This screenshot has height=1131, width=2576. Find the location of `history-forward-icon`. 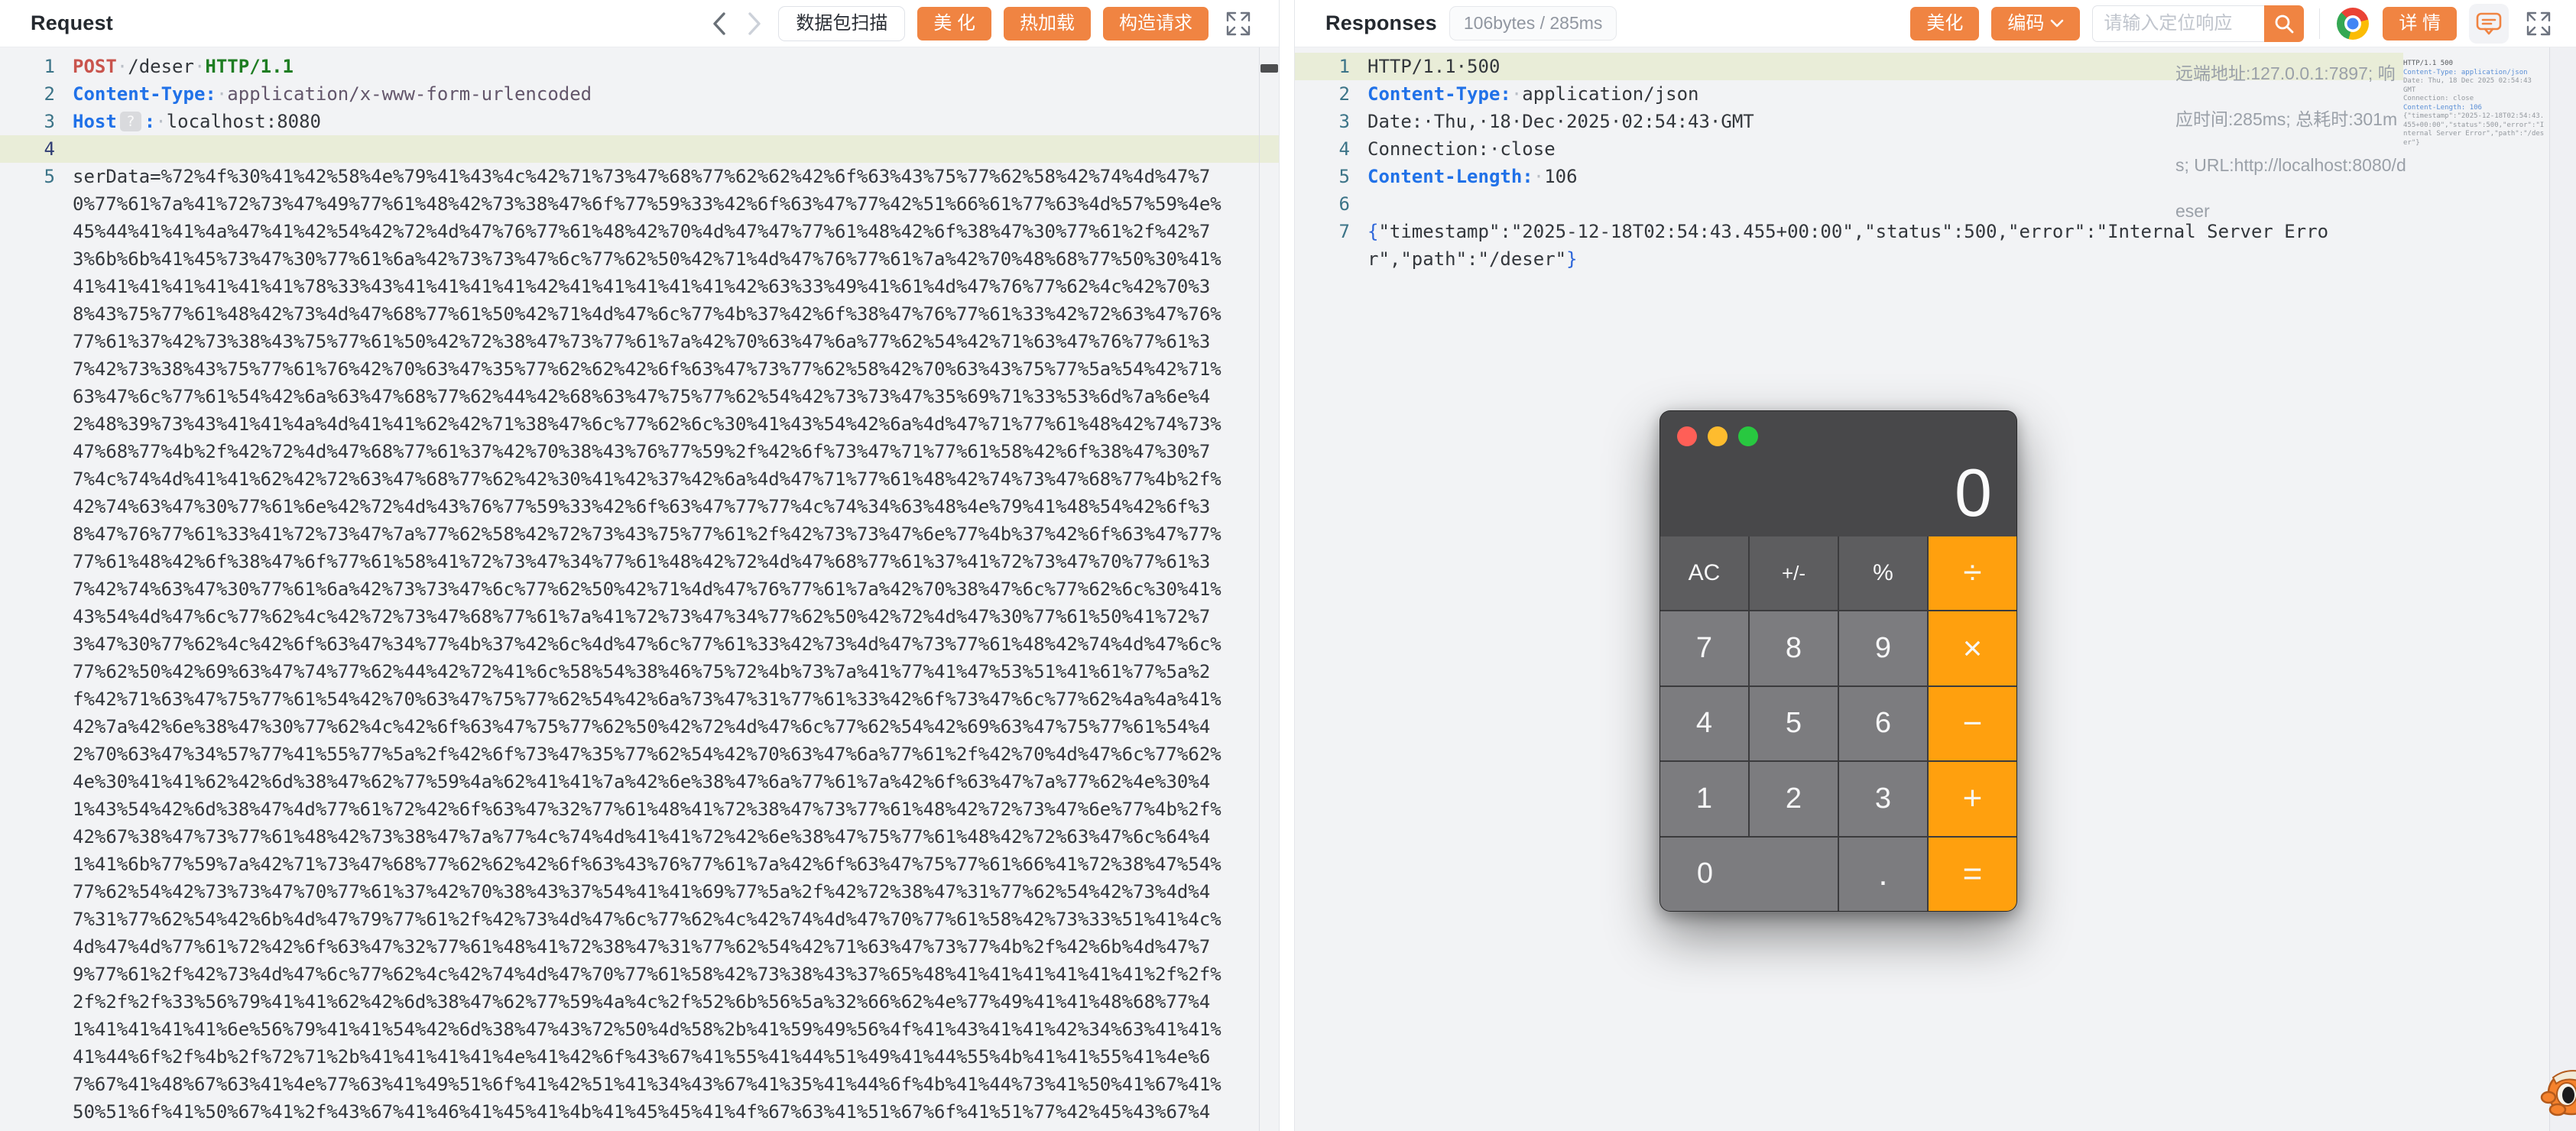

history-forward-icon is located at coordinates (754, 23).